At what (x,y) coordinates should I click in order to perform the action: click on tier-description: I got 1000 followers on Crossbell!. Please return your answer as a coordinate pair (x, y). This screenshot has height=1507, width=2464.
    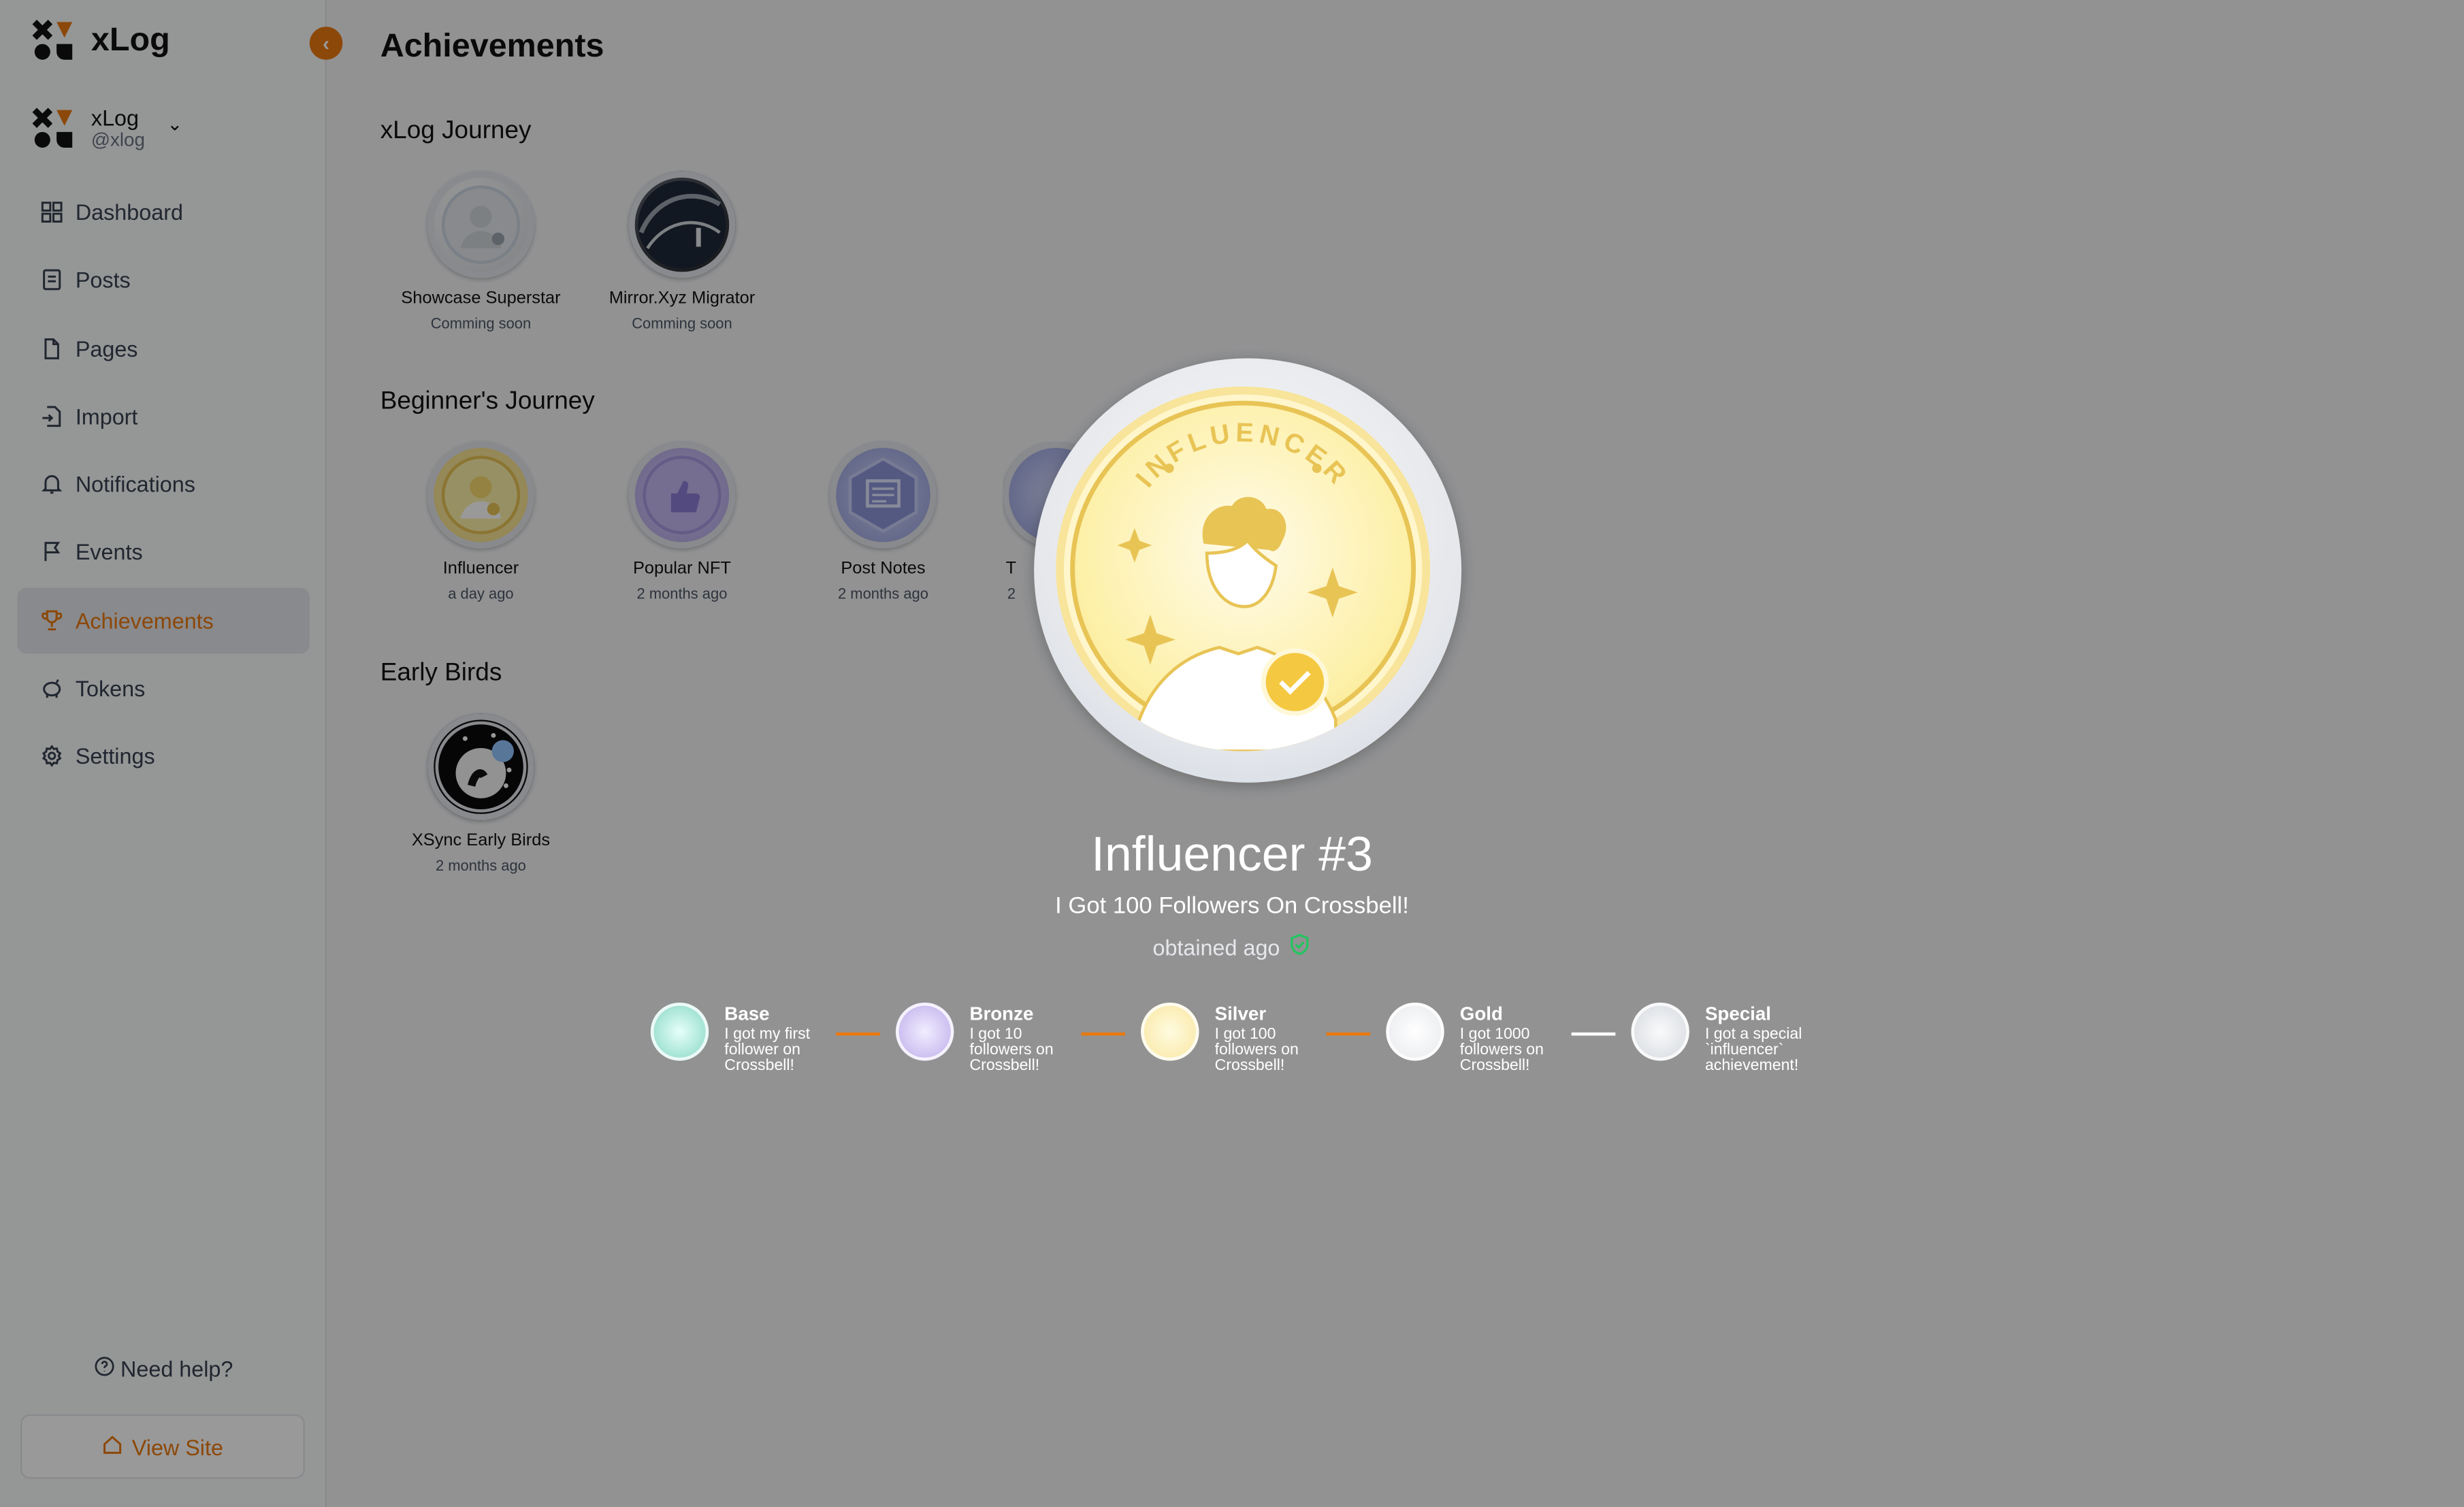
    Looking at the image, I should click on (1501, 1050).